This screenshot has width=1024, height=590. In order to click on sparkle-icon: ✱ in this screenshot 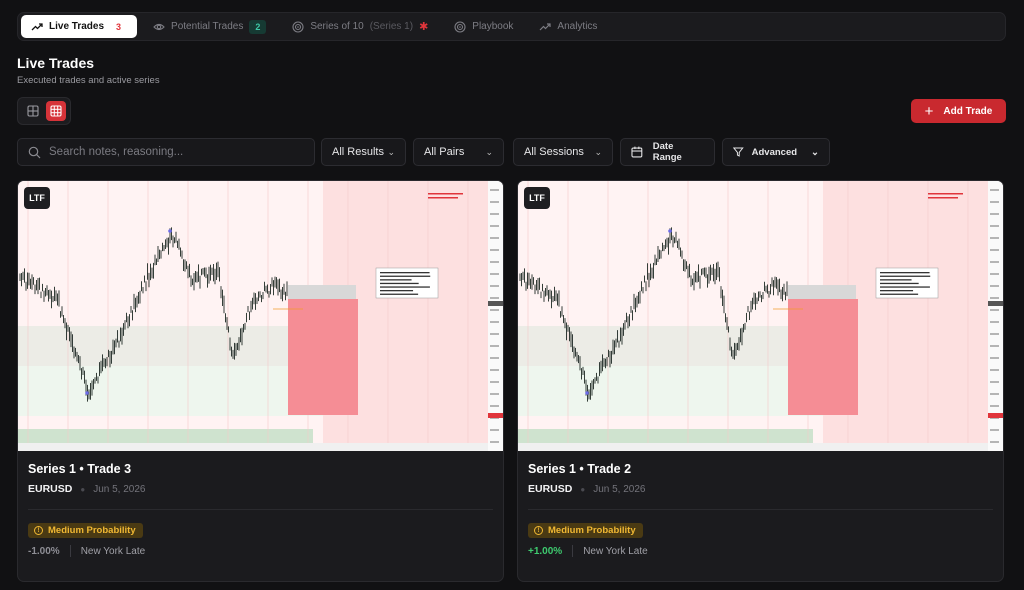, I will do `click(424, 27)`.